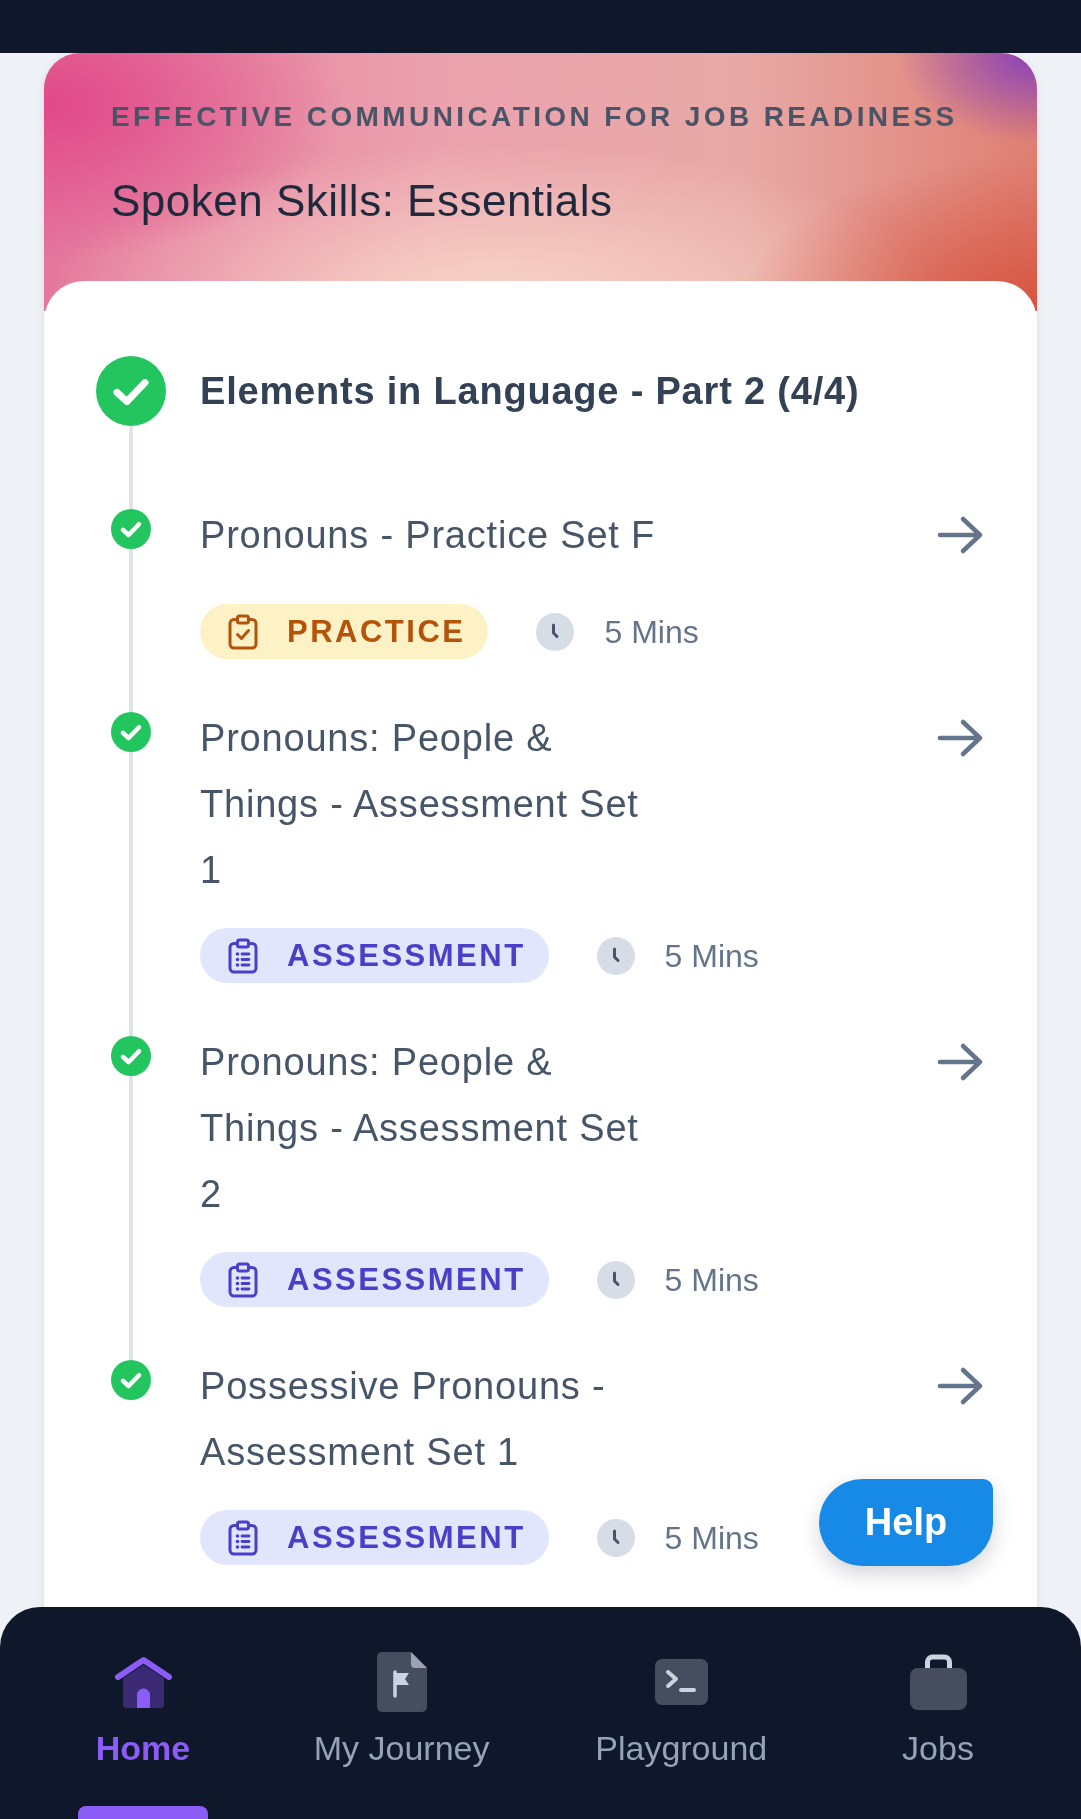 Image resolution: width=1081 pixels, height=1819 pixels. What do you see at coordinates (362, 201) in the screenshot?
I see `course-title: Spoken Skills: Essentials` at bounding box center [362, 201].